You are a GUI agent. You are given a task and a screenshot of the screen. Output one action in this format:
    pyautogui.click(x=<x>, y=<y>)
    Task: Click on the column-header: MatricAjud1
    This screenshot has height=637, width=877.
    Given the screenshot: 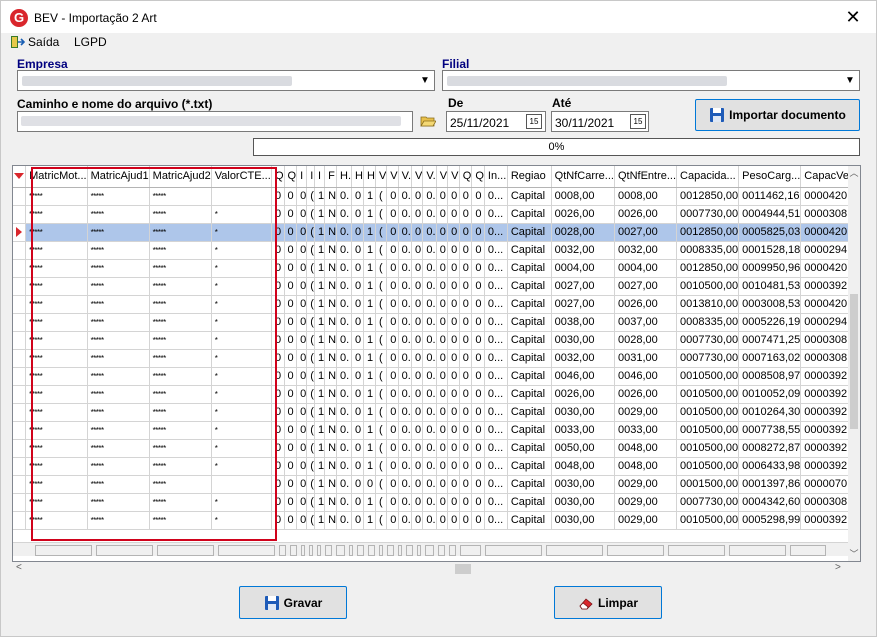 What is the action you would take?
    pyautogui.click(x=118, y=177)
    